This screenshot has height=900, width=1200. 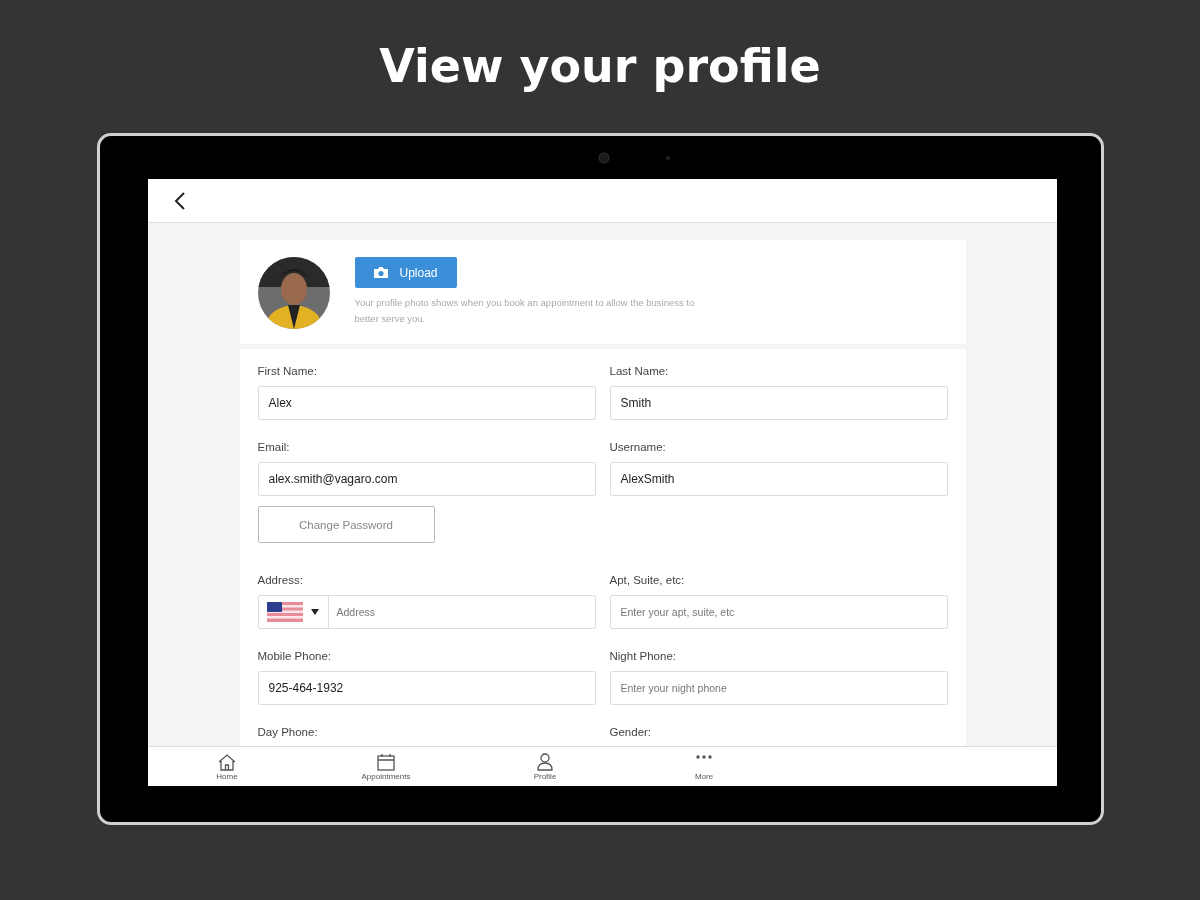 What do you see at coordinates (280, 580) in the screenshot?
I see `field-label: Address:` at bounding box center [280, 580].